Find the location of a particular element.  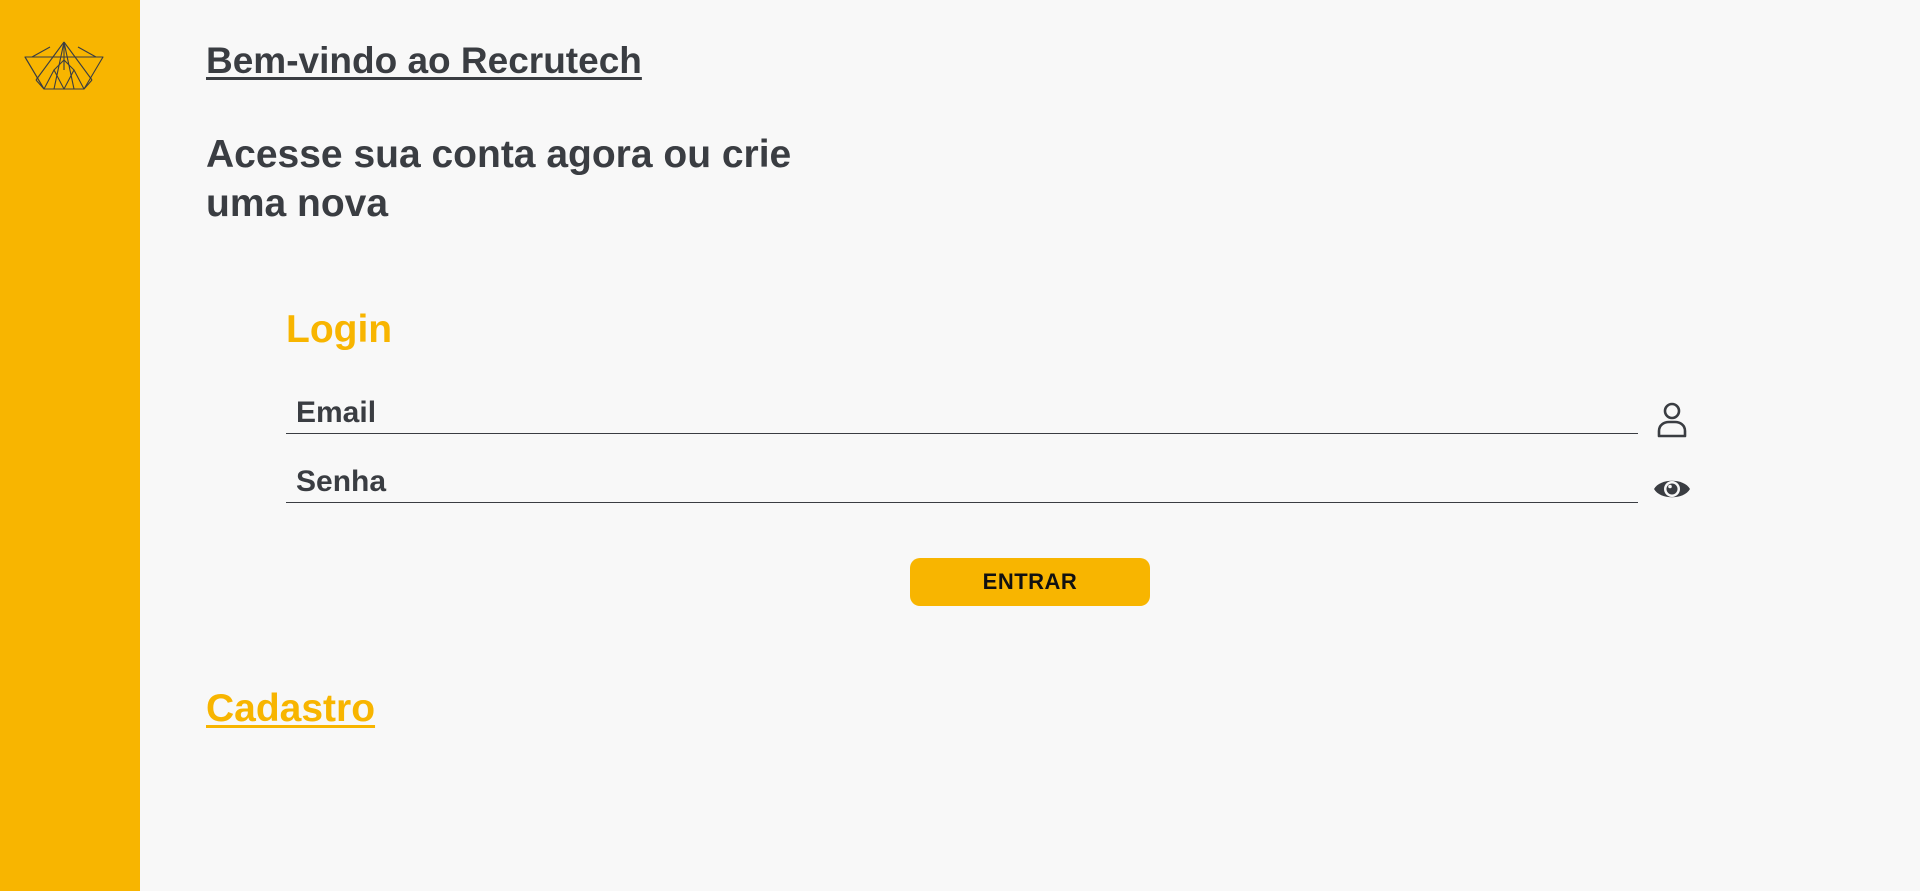

signup-link: Cadastro is located at coordinates (290, 709).